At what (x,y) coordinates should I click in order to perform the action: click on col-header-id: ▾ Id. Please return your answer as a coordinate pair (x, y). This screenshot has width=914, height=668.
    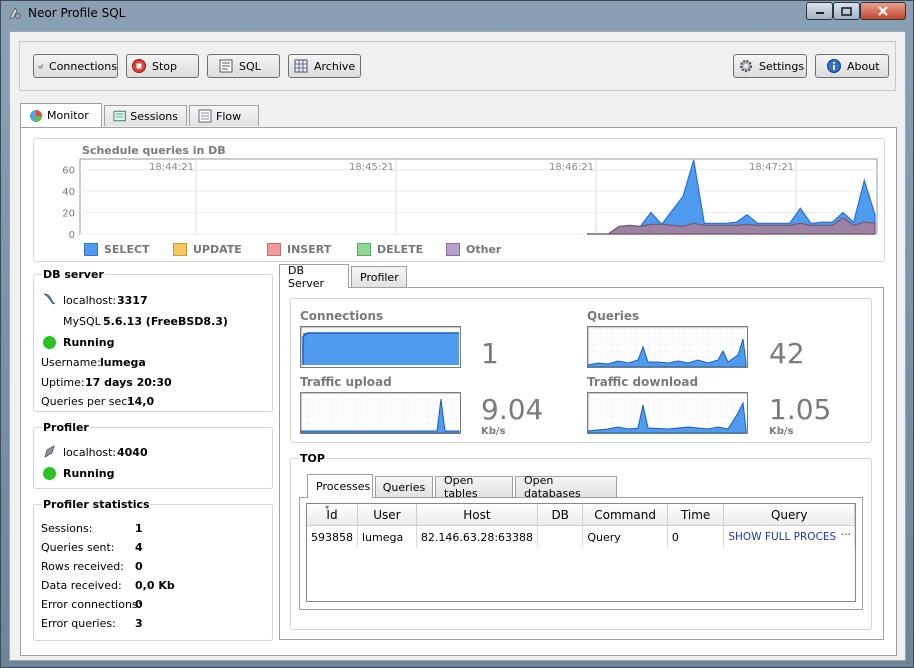
    Looking at the image, I should click on (332, 515).